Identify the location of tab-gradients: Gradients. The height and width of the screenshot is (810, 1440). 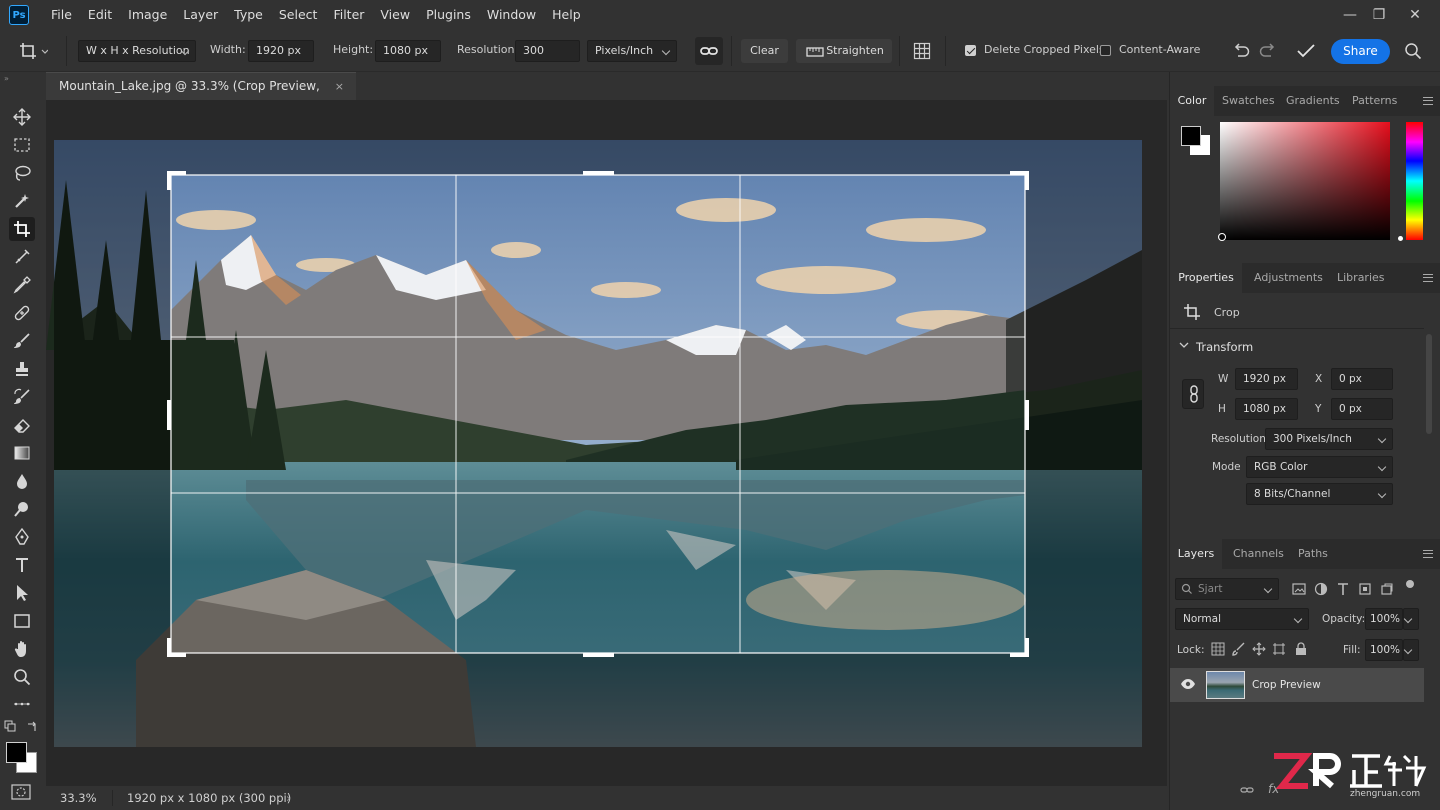
(1313, 101).